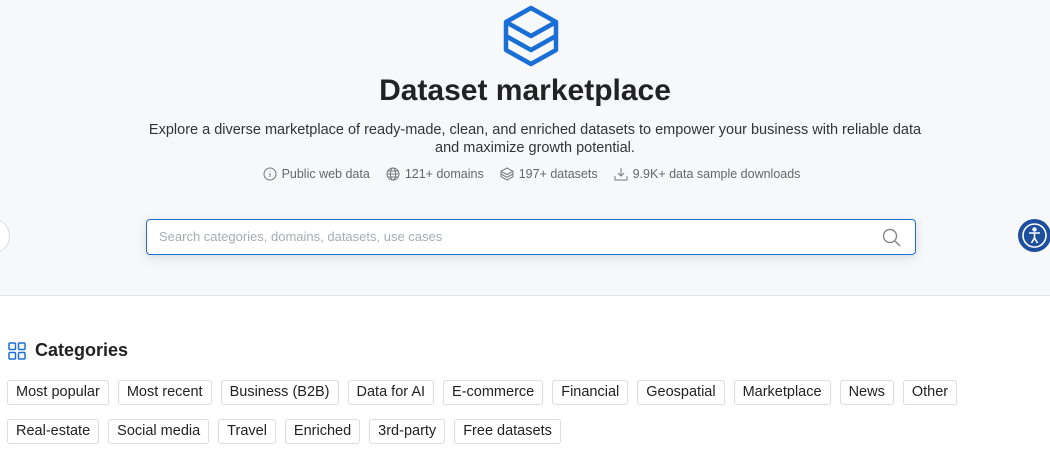 The width and height of the screenshot is (1050, 455). I want to click on page-title: Dataset marketplace, so click(525, 90).